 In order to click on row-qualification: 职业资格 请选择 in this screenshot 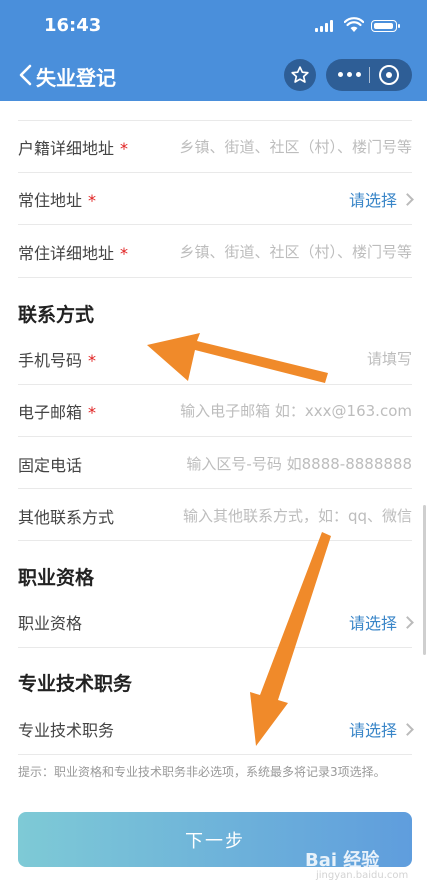, I will do `click(216, 621)`.